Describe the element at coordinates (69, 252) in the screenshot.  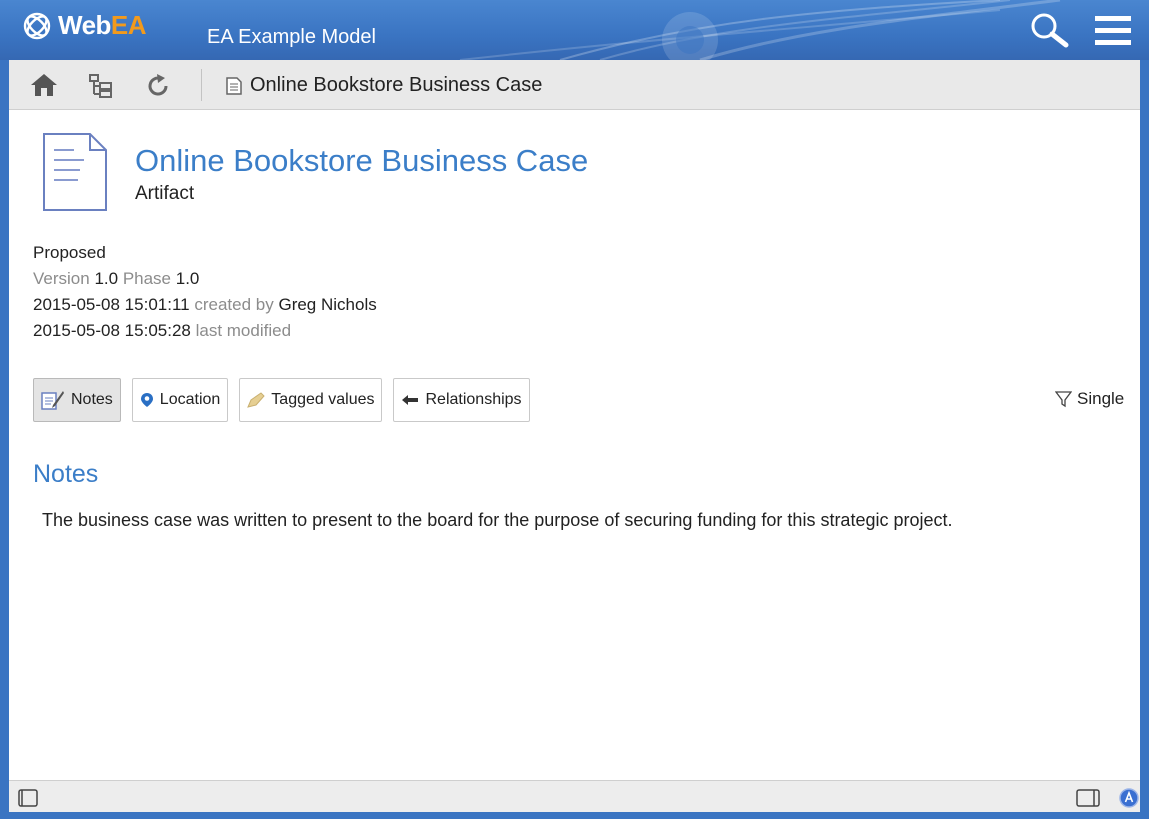
I see `element-status: Proposed` at that location.